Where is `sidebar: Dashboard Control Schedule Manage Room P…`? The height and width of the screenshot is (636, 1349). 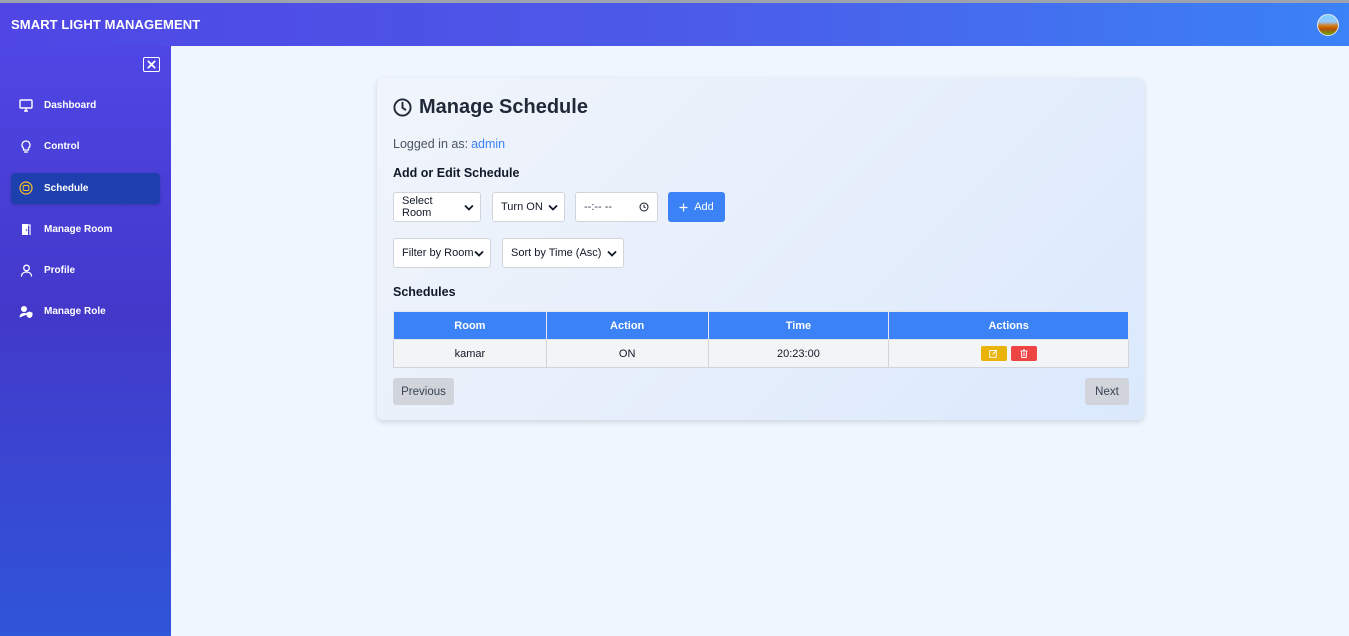 sidebar: Dashboard Control Schedule Manage Room P… is located at coordinates (85, 341).